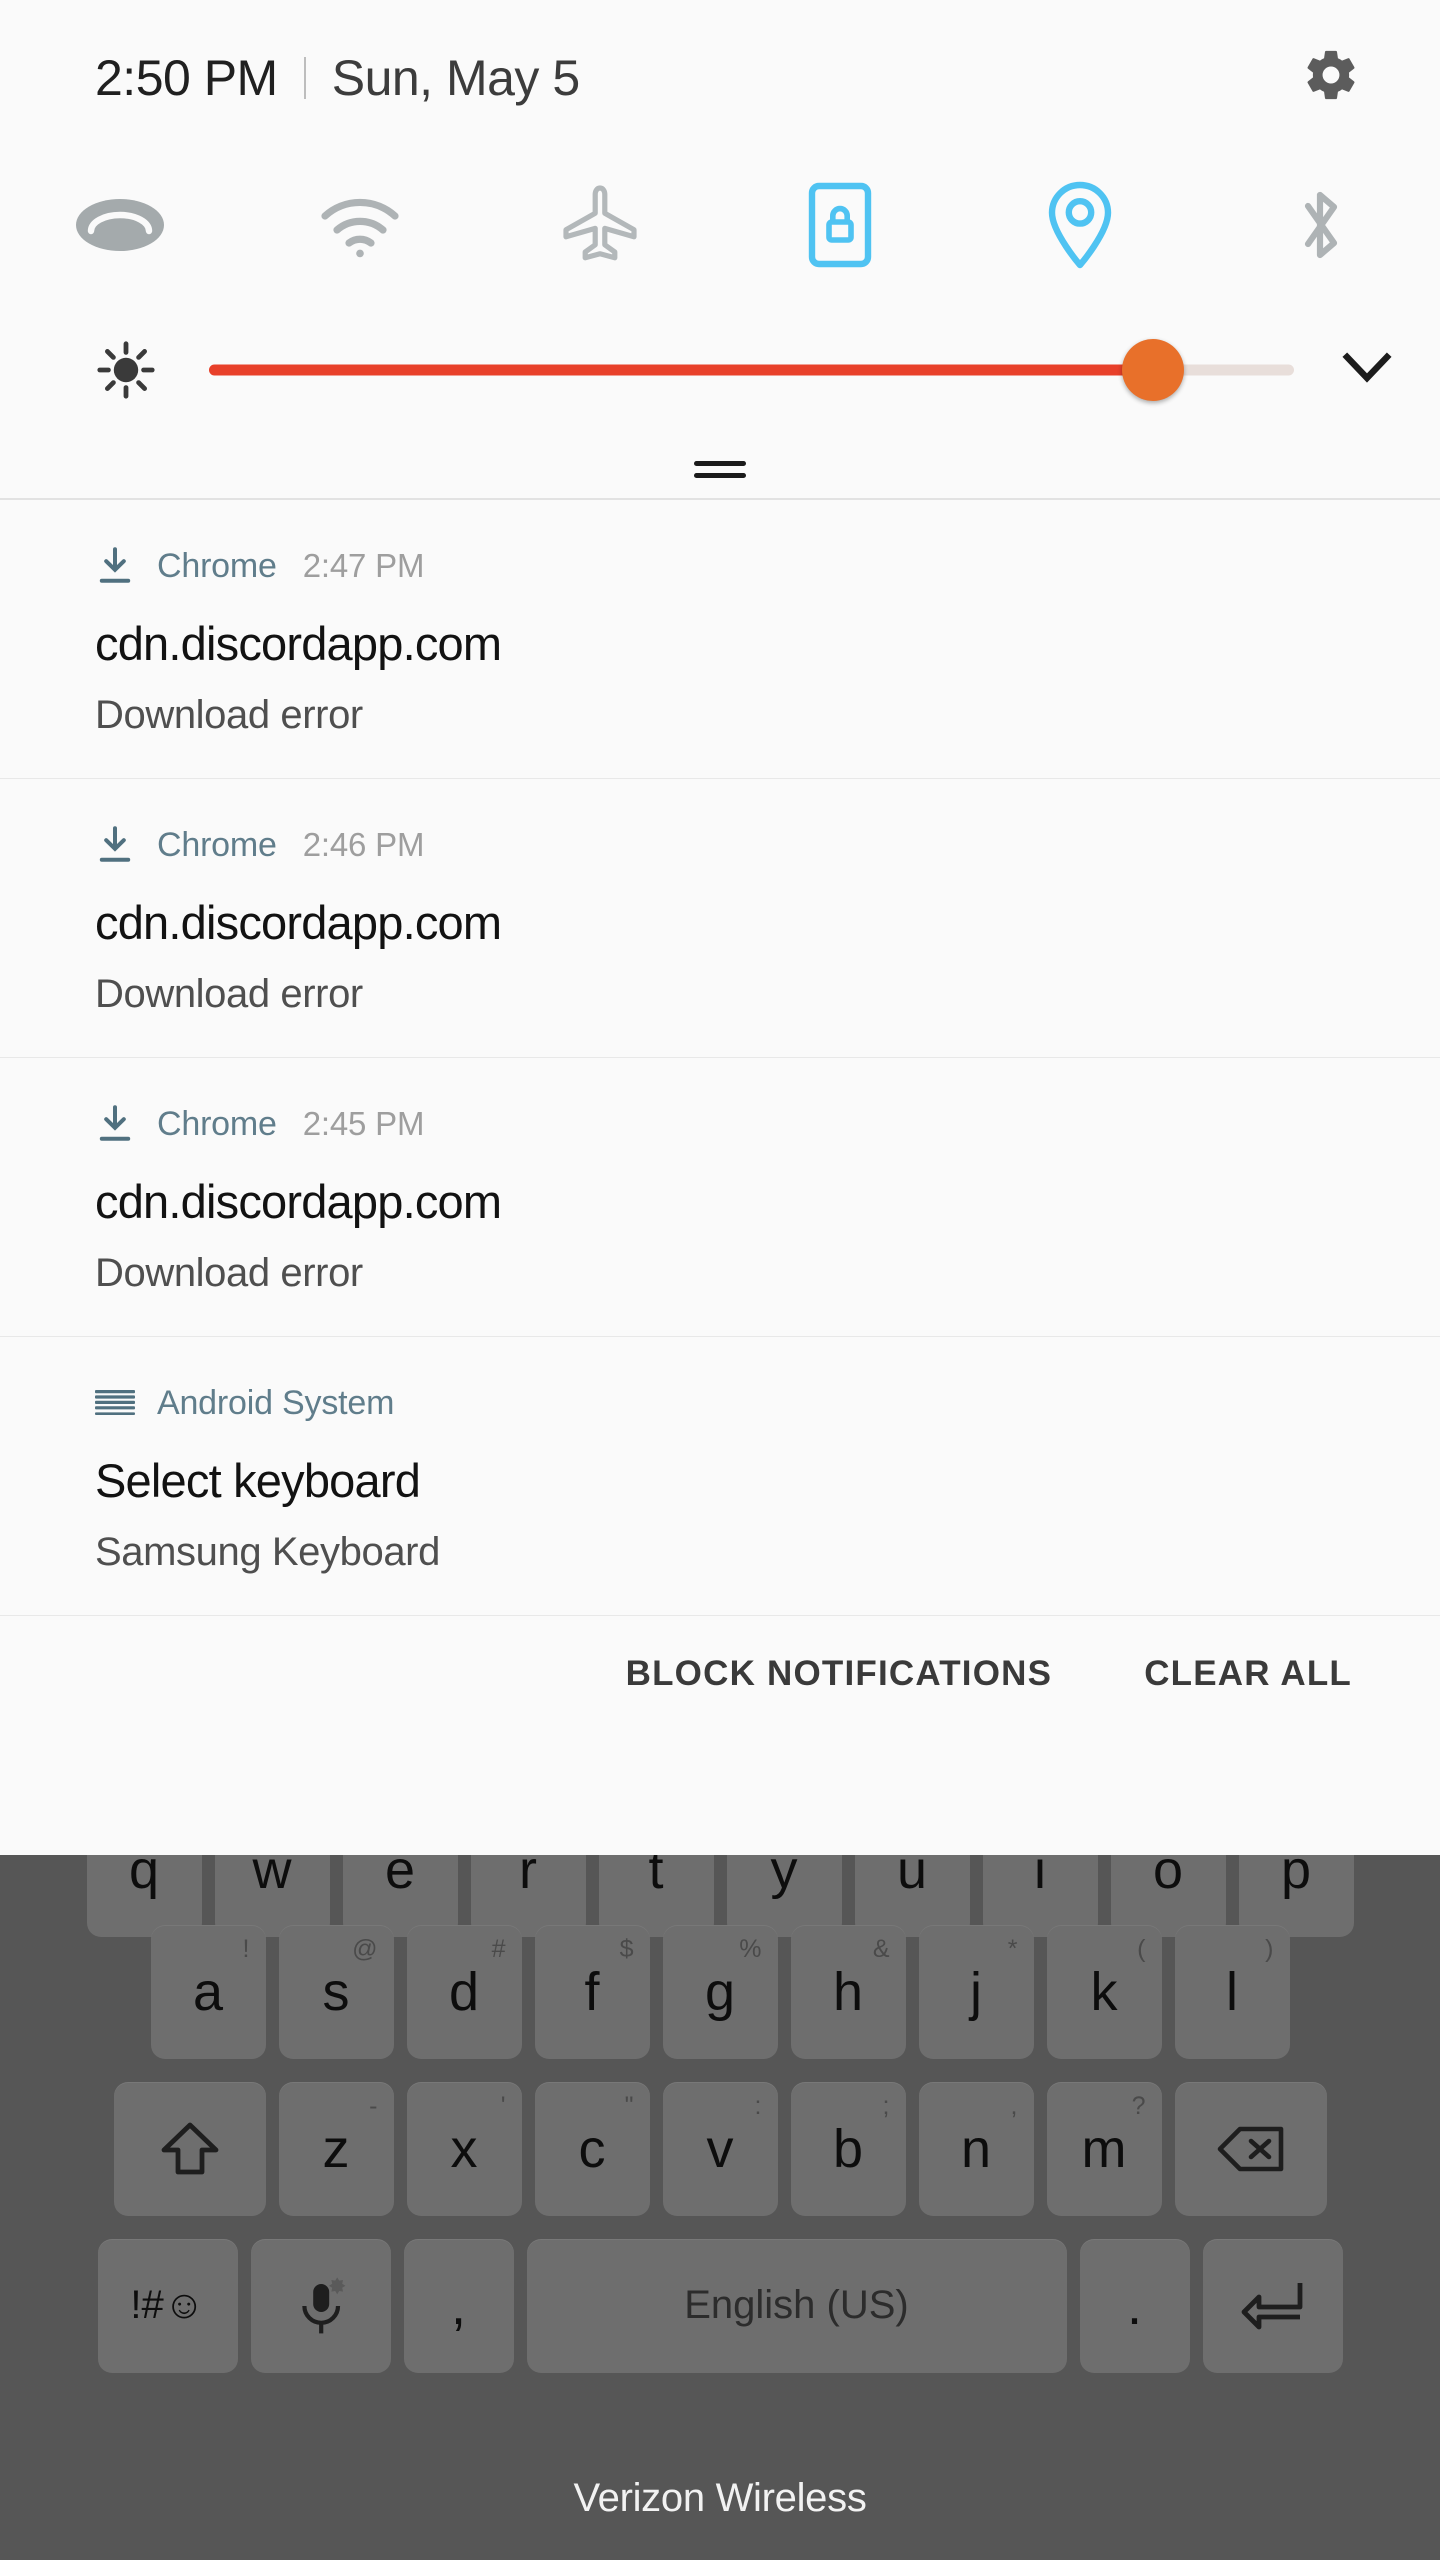 The width and height of the screenshot is (1440, 2560). I want to click on key-d: # d, so click(464, 1991).